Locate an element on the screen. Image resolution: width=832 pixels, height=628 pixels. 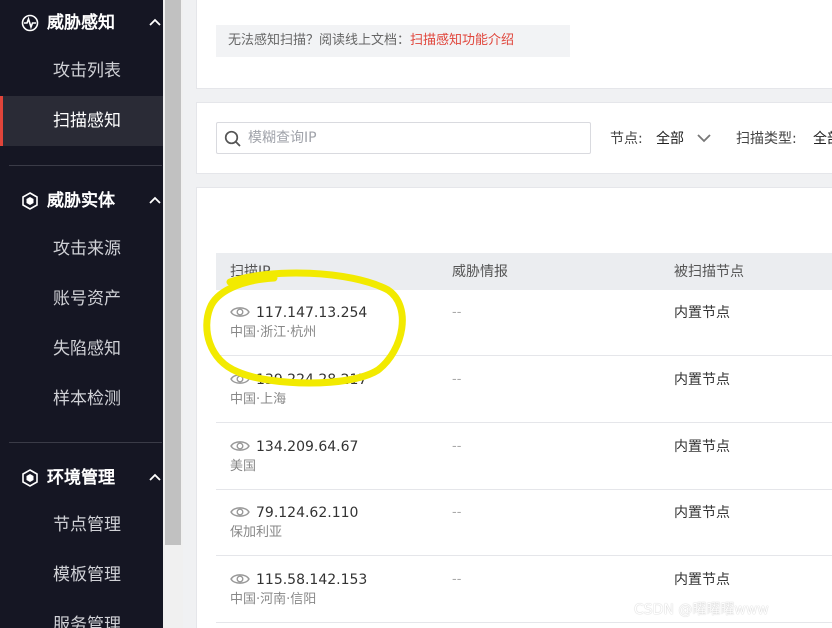
sidebar-item-scan-perception: 扫描感知 is located at coordinates (81, 121).